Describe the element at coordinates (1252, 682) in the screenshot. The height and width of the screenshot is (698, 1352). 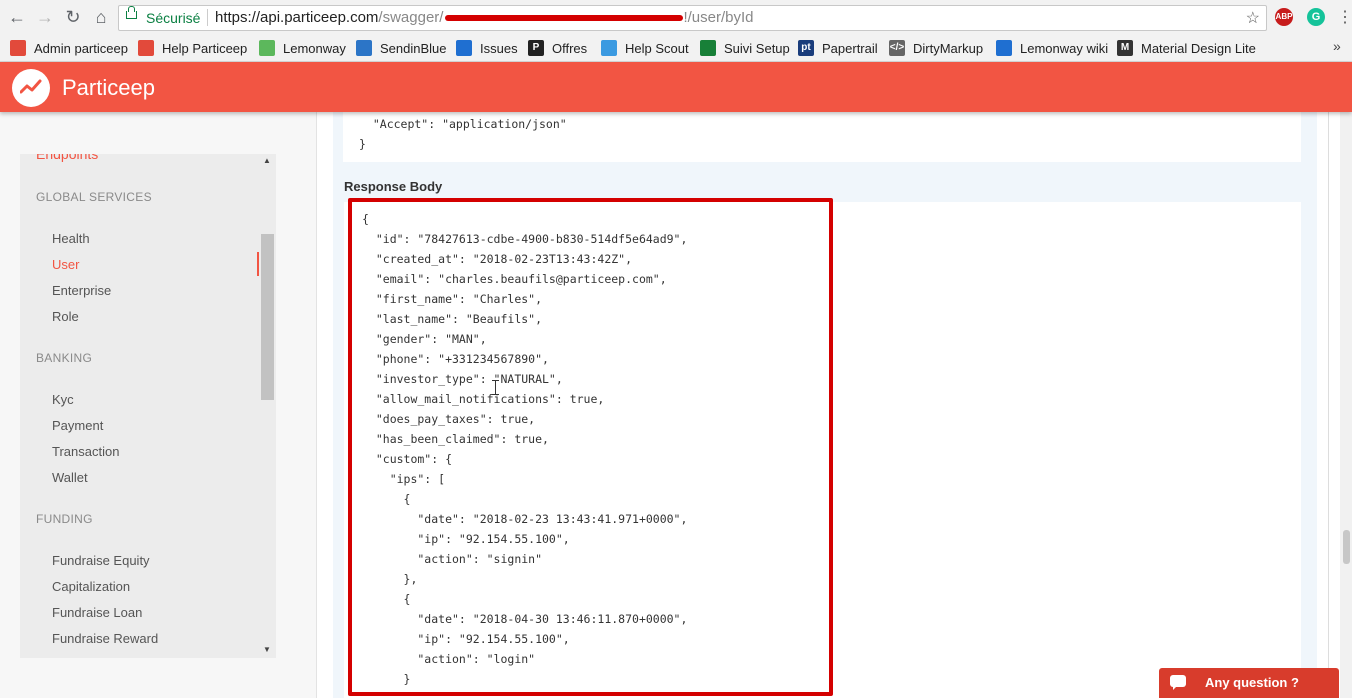
I see `chat-label: Any question ?` at that location.